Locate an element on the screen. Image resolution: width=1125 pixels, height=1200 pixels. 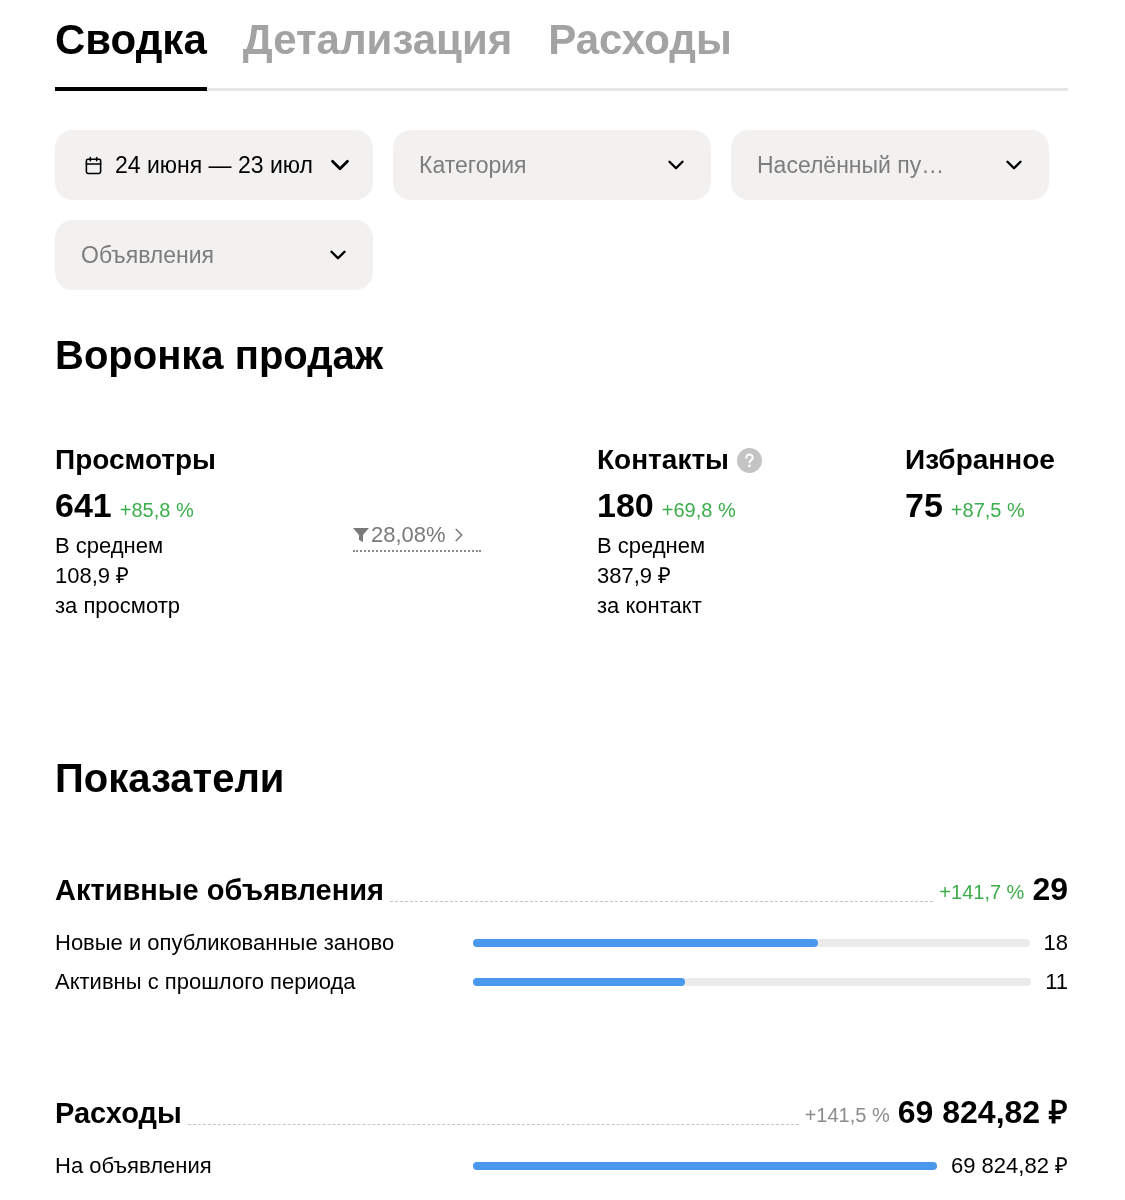
tab: Сводка is located at coordinates (131, 45).